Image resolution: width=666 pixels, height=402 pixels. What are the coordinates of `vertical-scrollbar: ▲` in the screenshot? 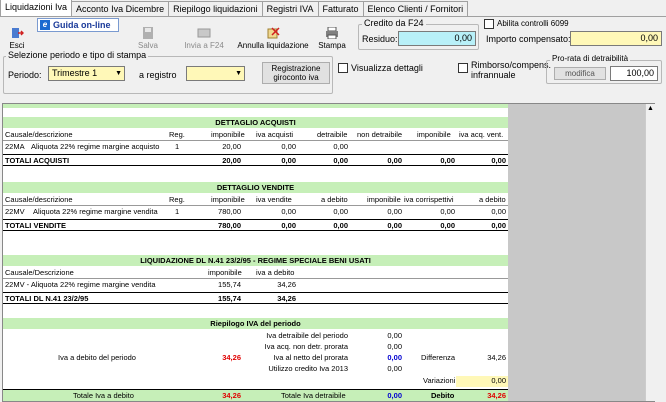 It's located at (650, 252).